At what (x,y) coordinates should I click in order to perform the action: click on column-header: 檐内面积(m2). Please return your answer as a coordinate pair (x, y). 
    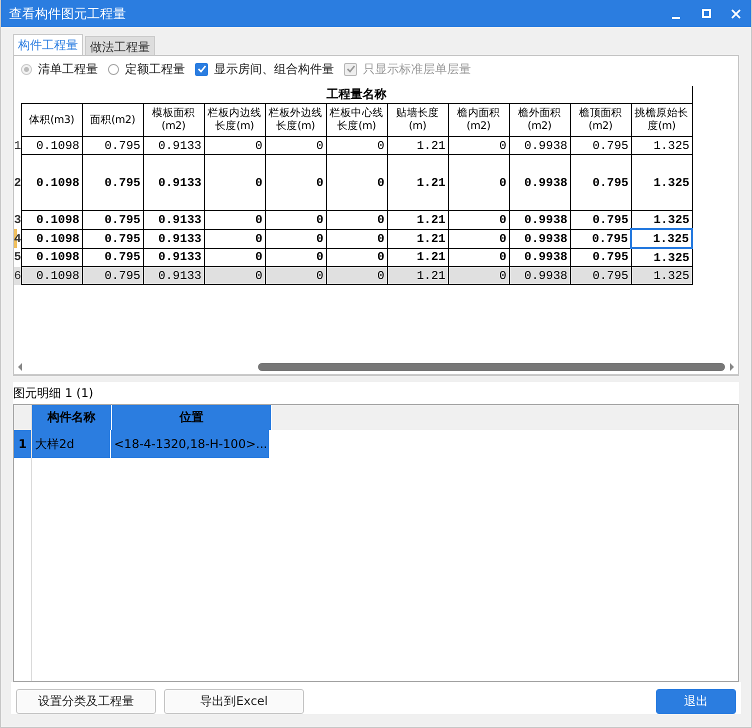
    Looking at the image, I should click on (478, 120).